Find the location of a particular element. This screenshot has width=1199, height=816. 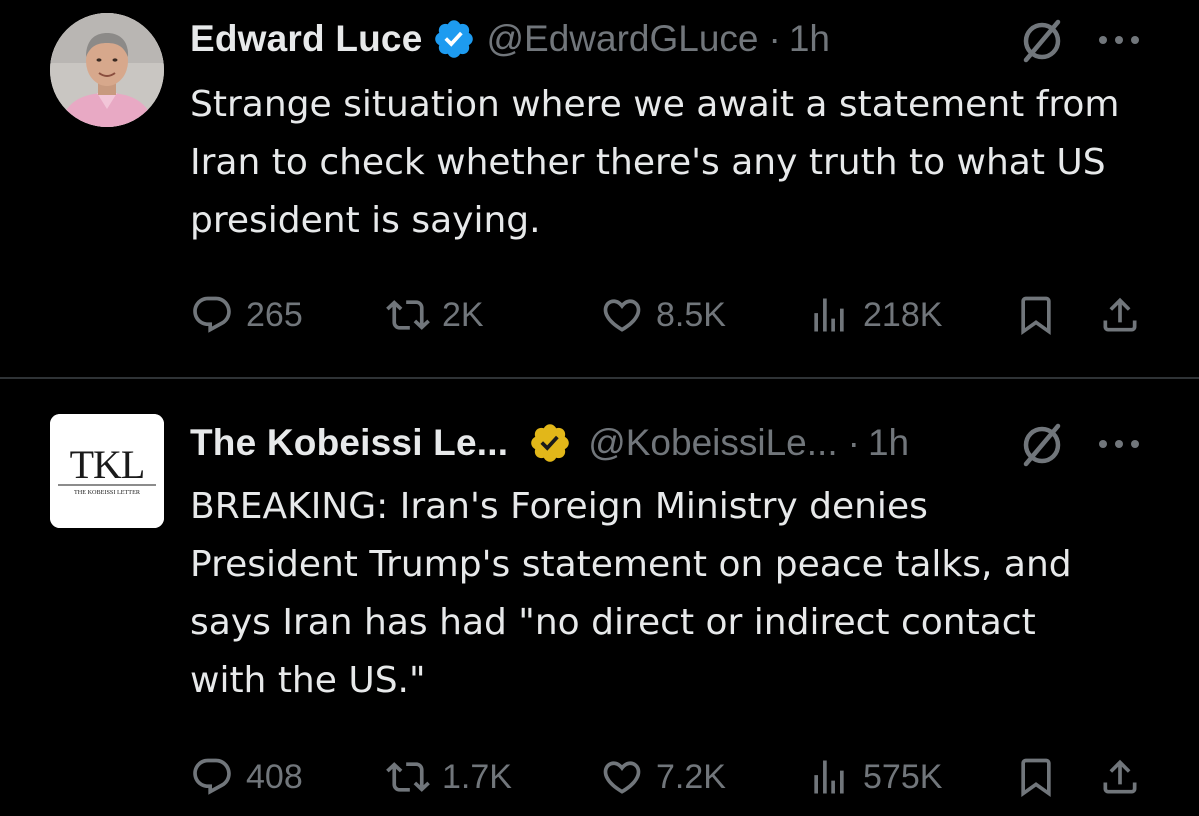

tweet-header: Edward Luce @EdwardGLuce · 1h is located at coordinates (674, 39).